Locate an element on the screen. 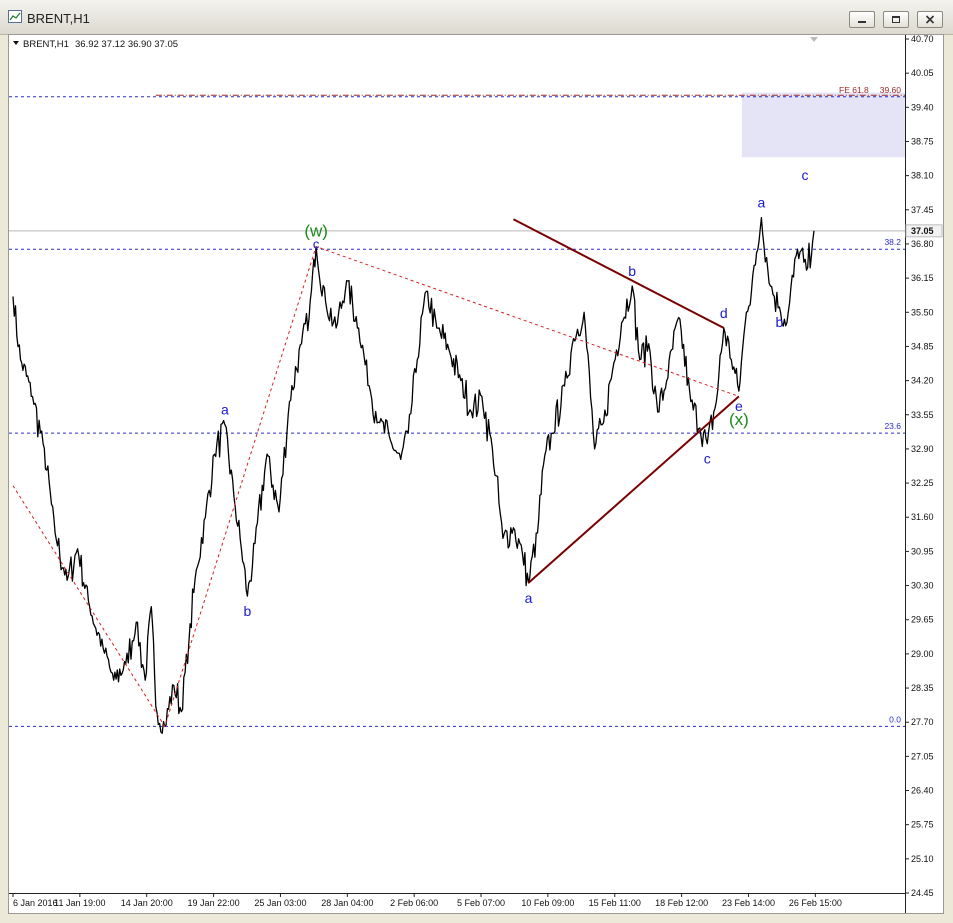 This screenshot has height=923, width=953. y-tick-label: 29.00 is located at coordinates (922, 654).